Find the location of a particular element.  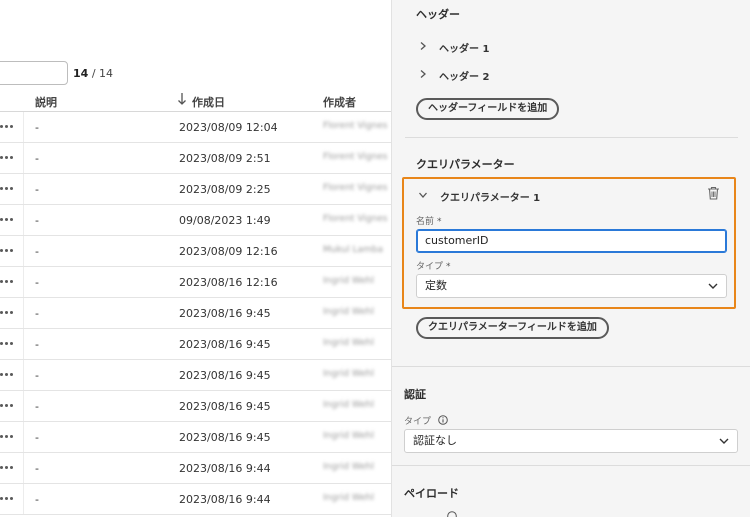

auth-type-value: 認証なし is located at coordinates (435, 440).